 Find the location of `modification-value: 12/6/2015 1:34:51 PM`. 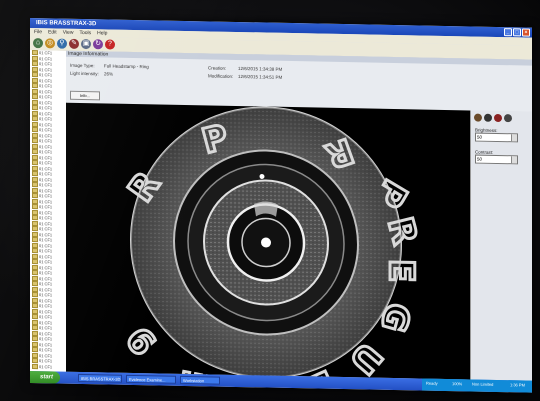

modification-value: 12/6/2015 1:34:51 PM is located at coordinates (260, 76).